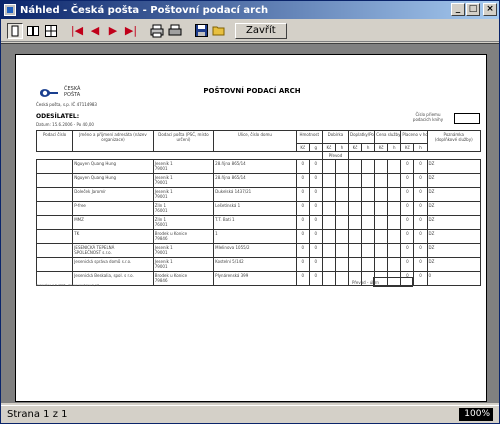 This screenshot has height=424, width=500. I want to click on first-page-button: |◀, so click(77, 31).